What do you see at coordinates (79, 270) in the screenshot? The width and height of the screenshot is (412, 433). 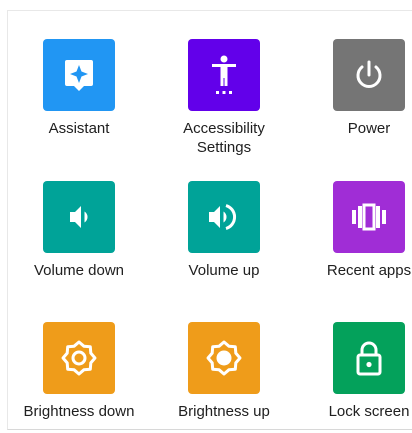 I see `volume-down-label: Volume down` at bounding box center [79, 270].